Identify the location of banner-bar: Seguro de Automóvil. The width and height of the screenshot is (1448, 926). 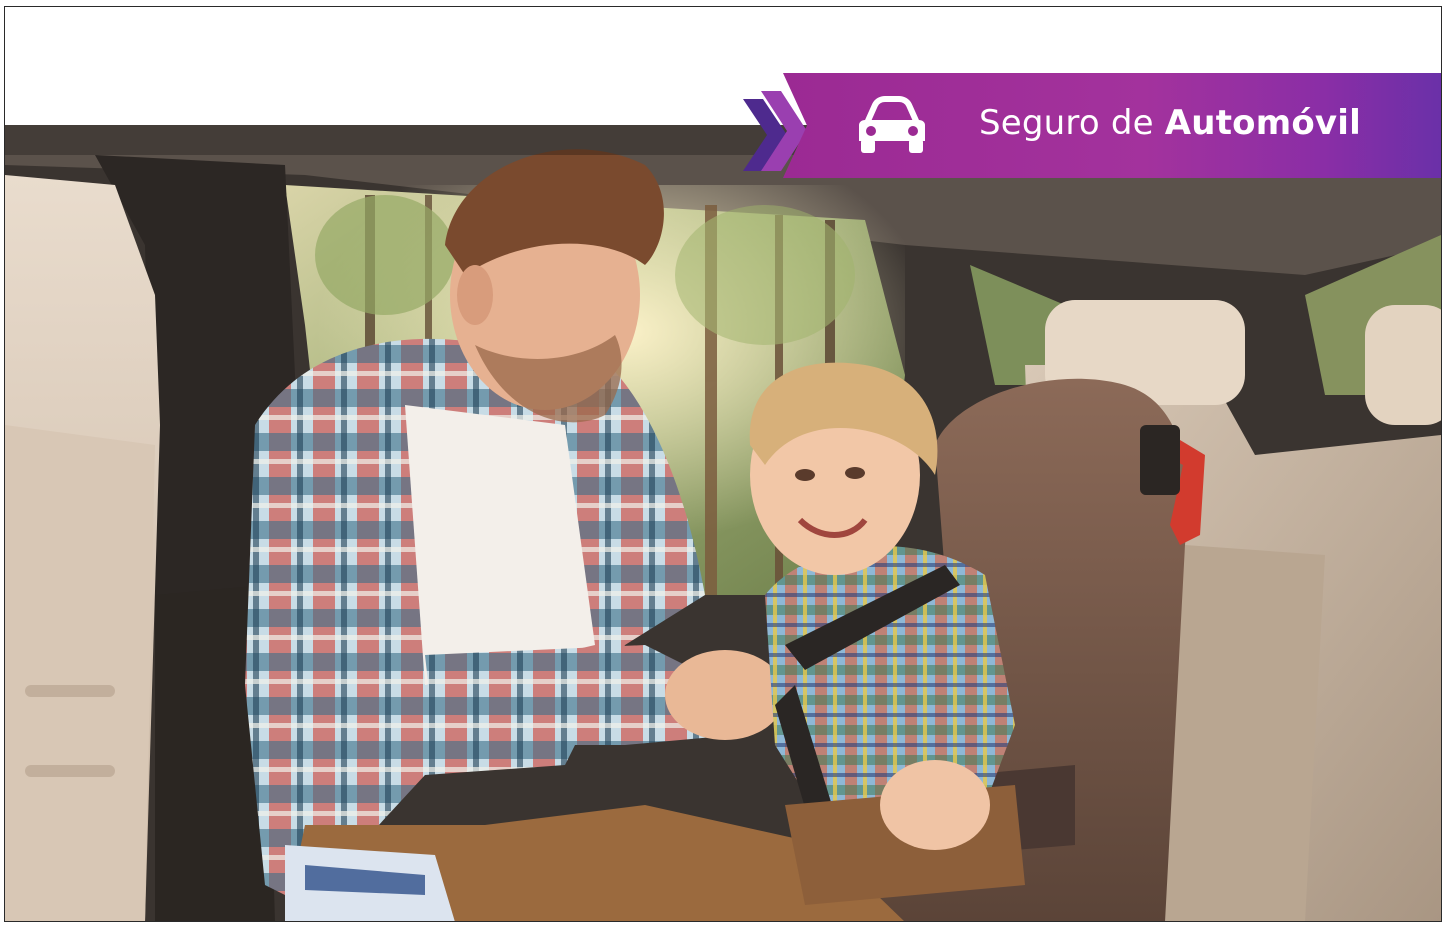
(1112, 125).